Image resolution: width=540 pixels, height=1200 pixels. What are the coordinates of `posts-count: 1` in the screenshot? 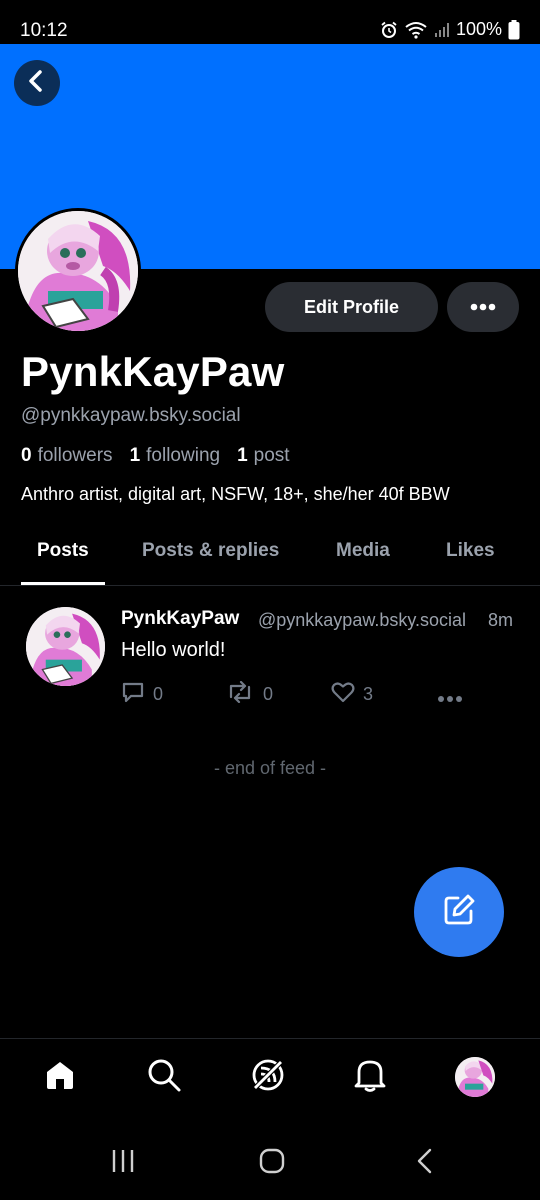 It's located at (242, 455).